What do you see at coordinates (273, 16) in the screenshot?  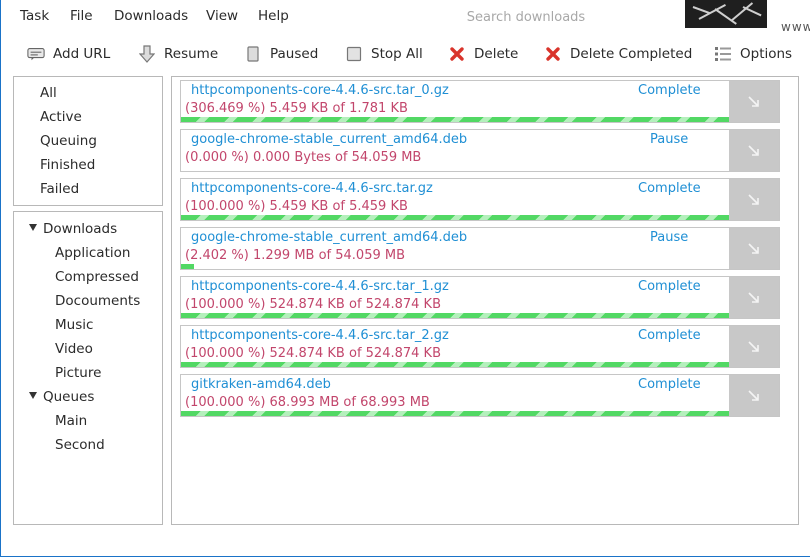 I see `menu-help: Help` at bounding box center [273, 16].